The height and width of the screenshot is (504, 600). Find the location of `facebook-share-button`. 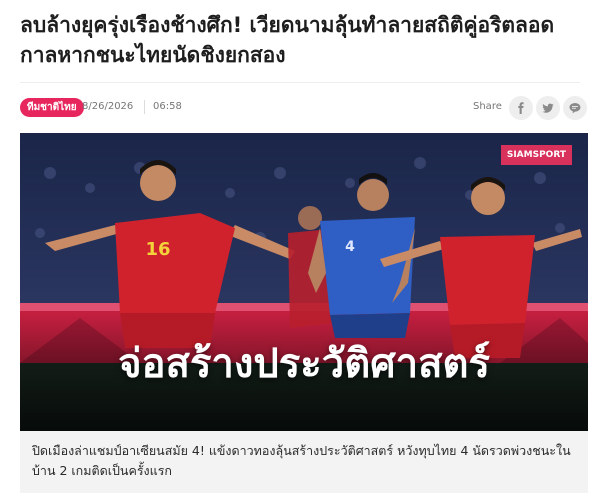

facebook-share-button is located at coordinates (521, 108).